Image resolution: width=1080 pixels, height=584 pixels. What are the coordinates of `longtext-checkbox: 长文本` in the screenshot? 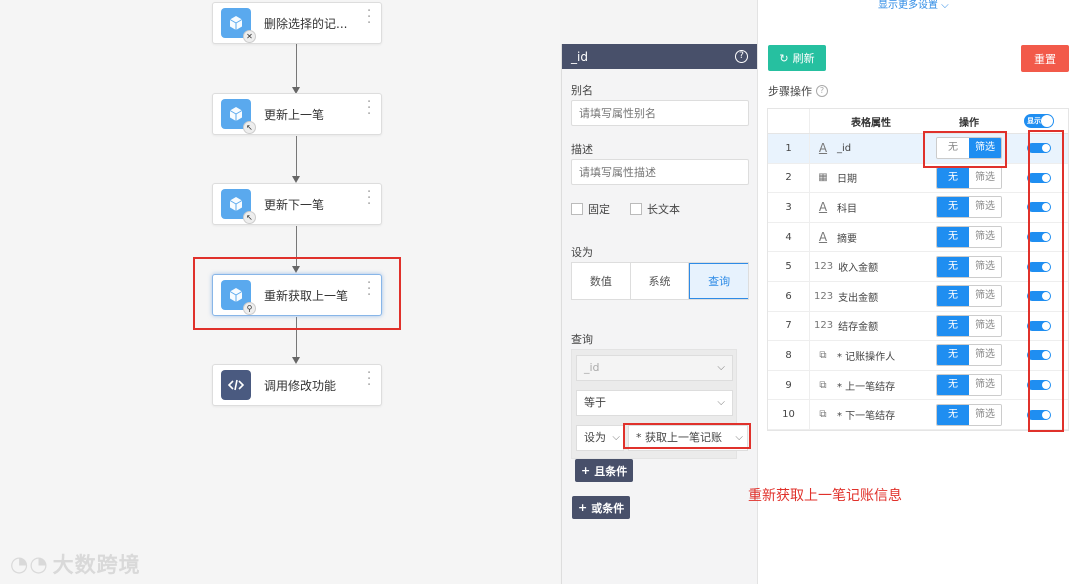 It's located at (655, 209).